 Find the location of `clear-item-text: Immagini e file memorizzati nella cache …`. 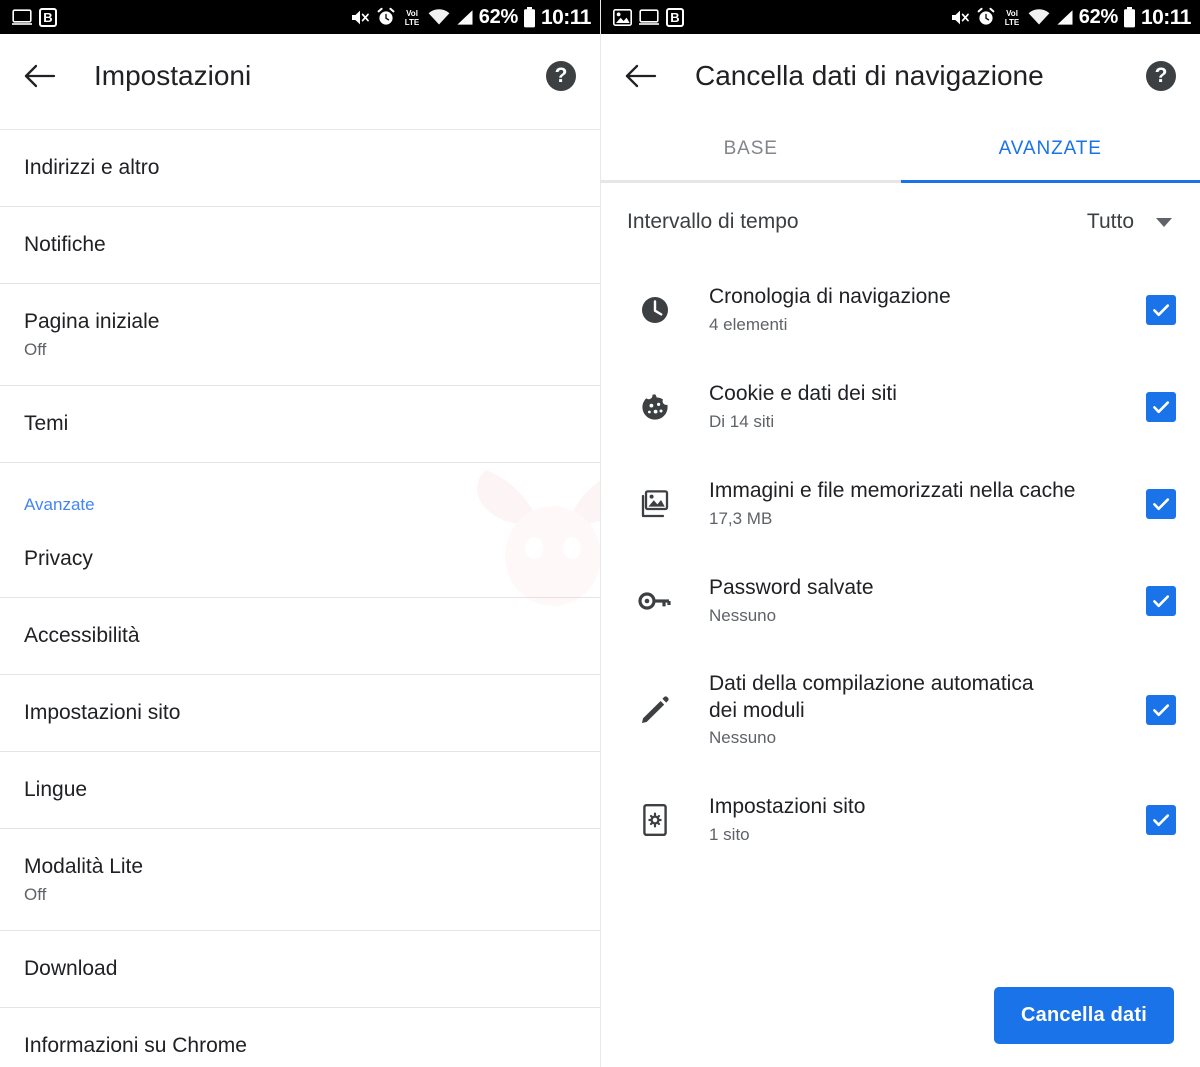

clear-item-text: Immagini e file memorizzati nella cache … is located at coordinates (914, 503).